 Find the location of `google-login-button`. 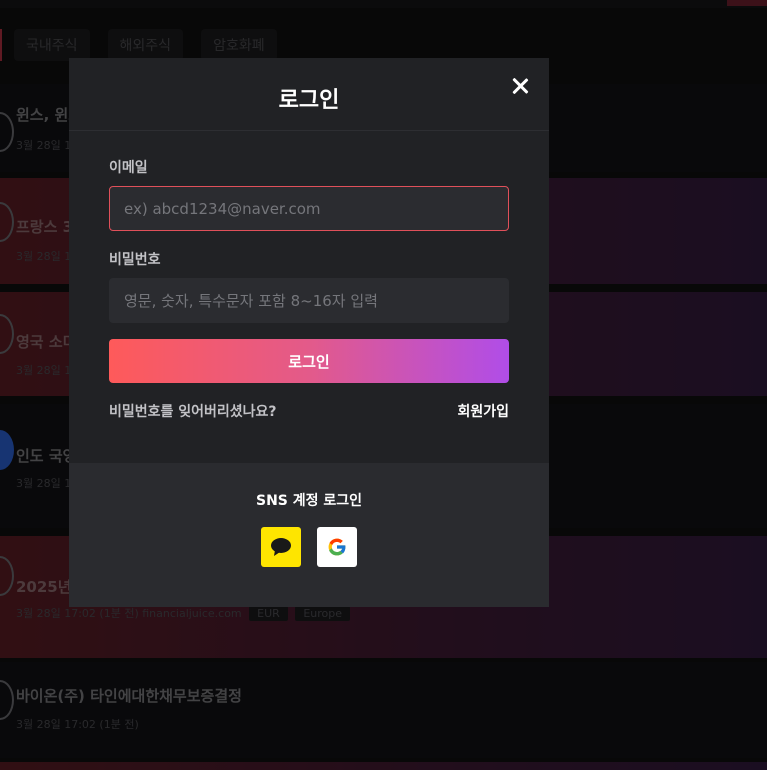

google-login-button is located at coordinates (337, 547).